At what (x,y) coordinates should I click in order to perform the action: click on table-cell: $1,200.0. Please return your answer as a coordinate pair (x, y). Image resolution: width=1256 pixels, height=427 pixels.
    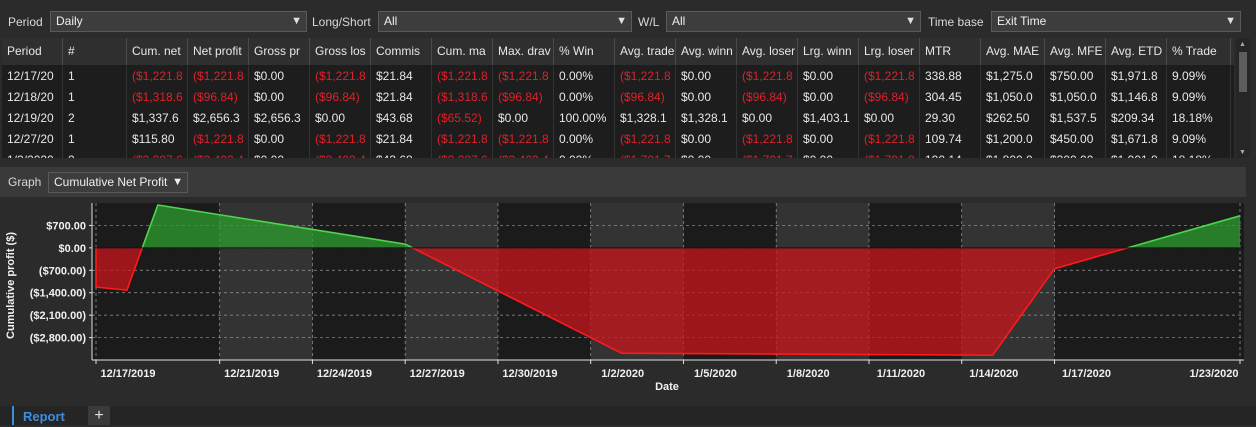
    Looking at the image, I should click on (1013, 139).